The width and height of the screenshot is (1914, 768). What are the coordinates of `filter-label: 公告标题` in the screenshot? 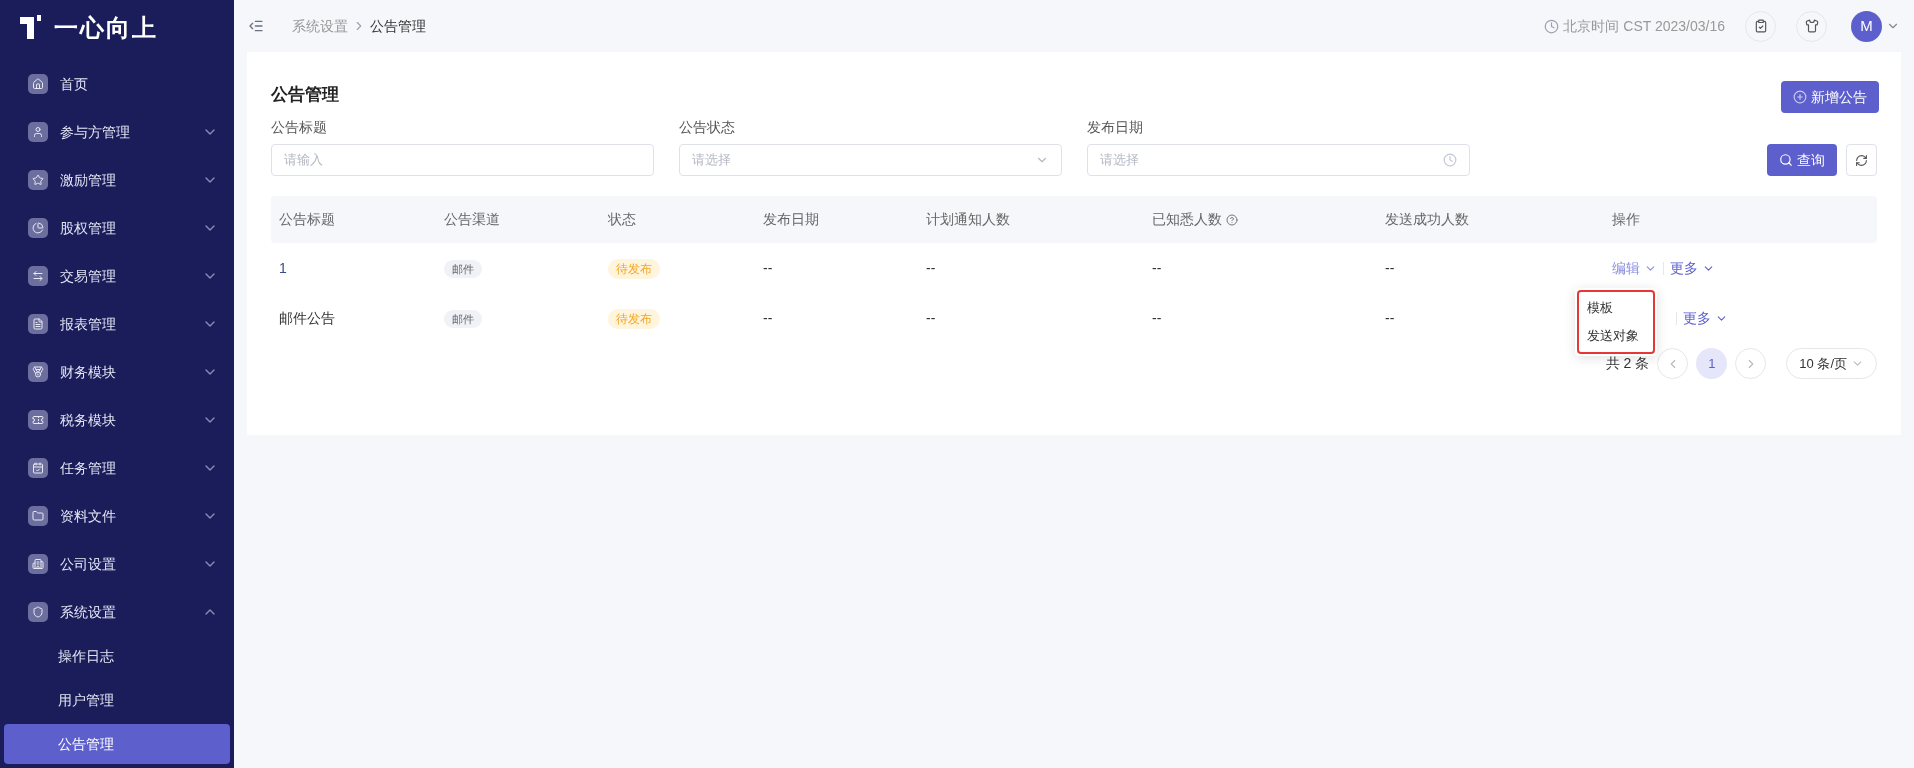 It's located at (299, 127).